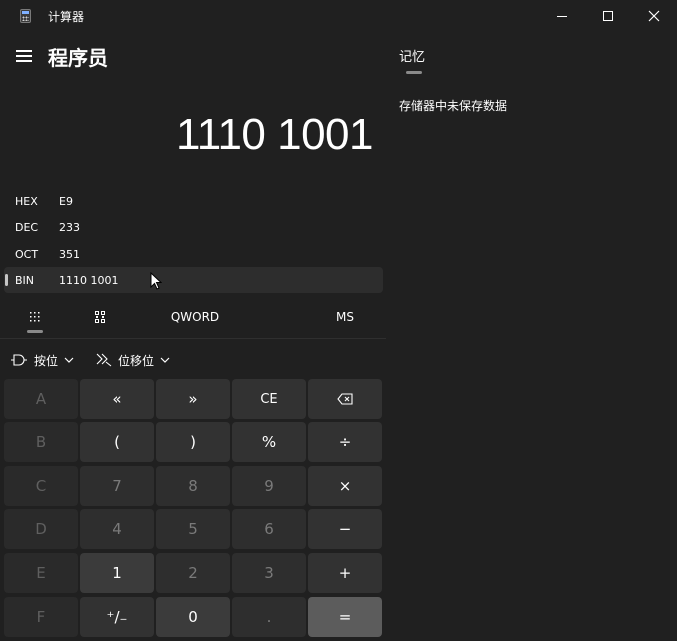  I want to click on keypad-grid-icon, so click(35, 317).